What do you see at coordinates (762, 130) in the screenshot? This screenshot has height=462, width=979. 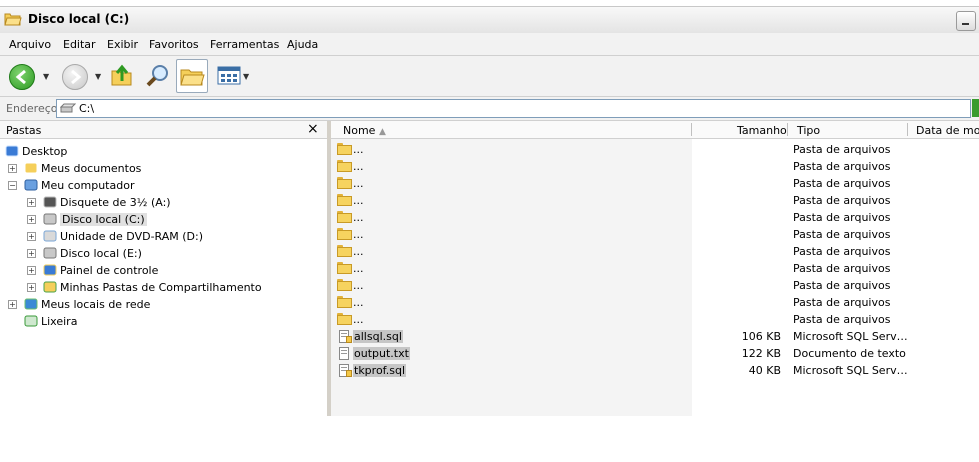 I see `column-header-size: Tamanho` at bounding box center [762, 130].